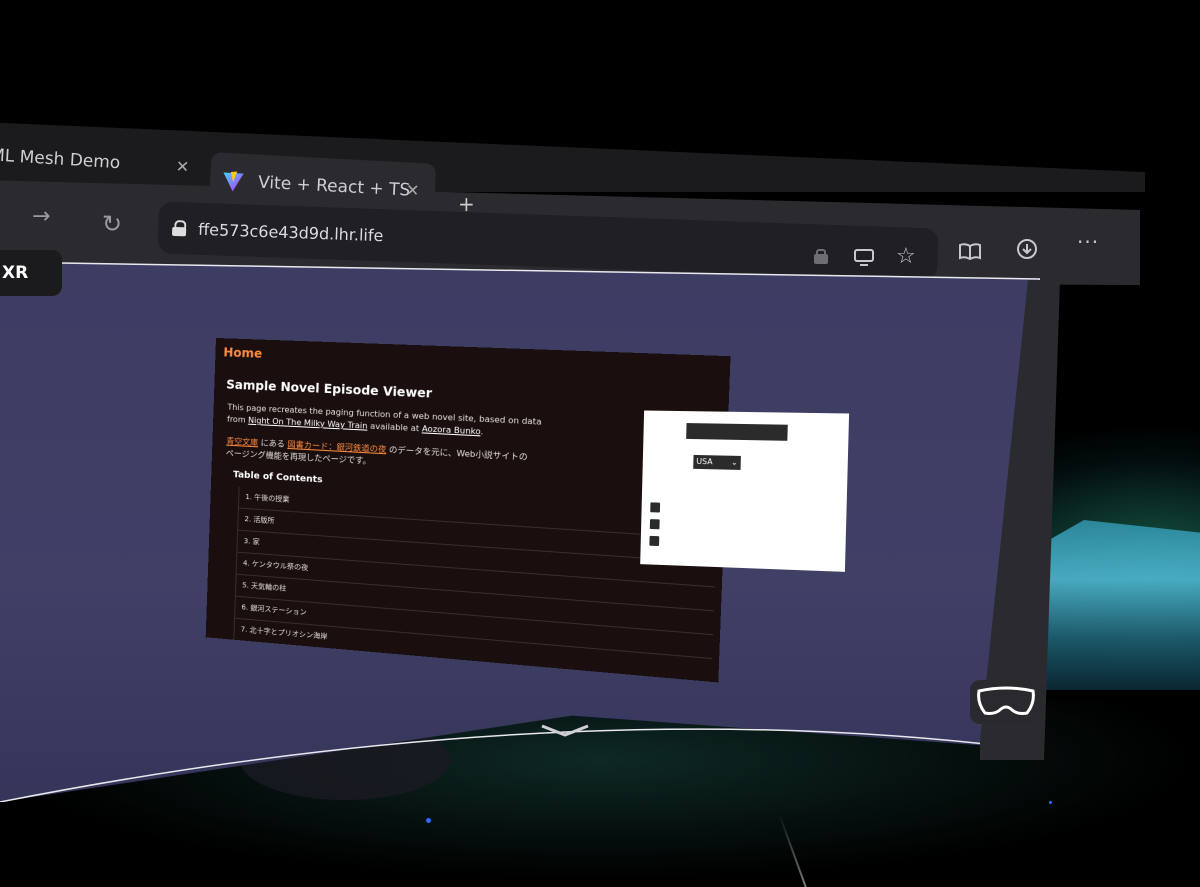  I want to click on download-icon, so click(1027, 249).